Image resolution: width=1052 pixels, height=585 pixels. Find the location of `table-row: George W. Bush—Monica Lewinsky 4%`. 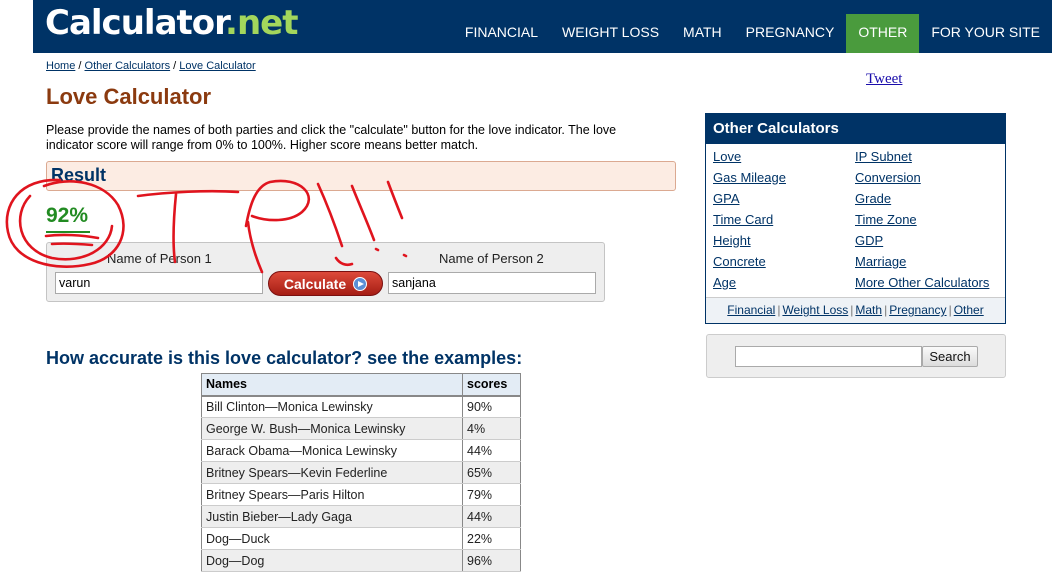

table-row: George W. Bush—Monica Lewinsky 4% is located at coordinates (361, 428).